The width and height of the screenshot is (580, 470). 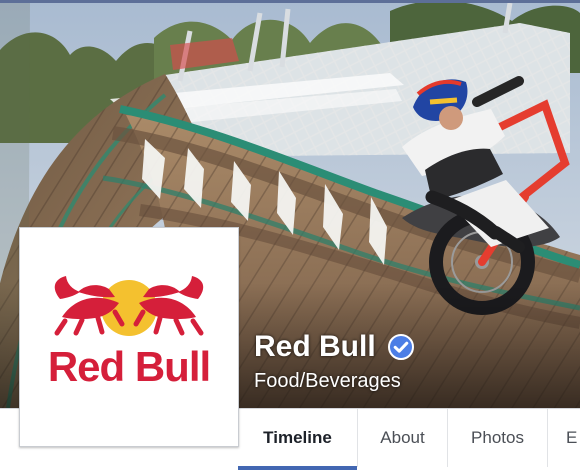 What do you see at coordinates (315, 347) in the screenshot?
I see `page-name-text: Red Bull` at bounding box center [315, 347].